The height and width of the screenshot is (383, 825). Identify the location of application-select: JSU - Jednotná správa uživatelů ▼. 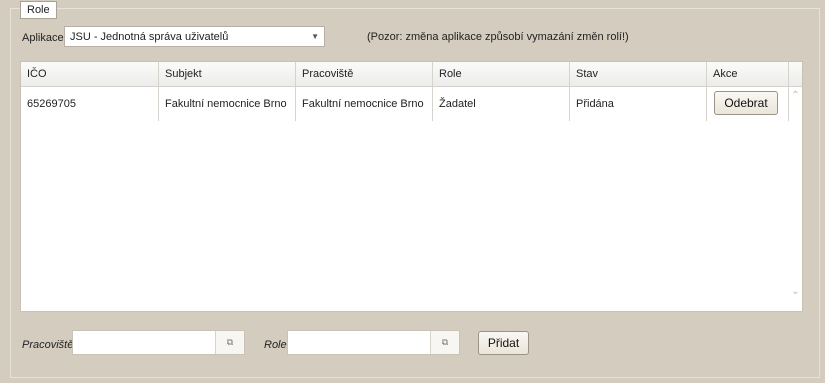
(194, 36).